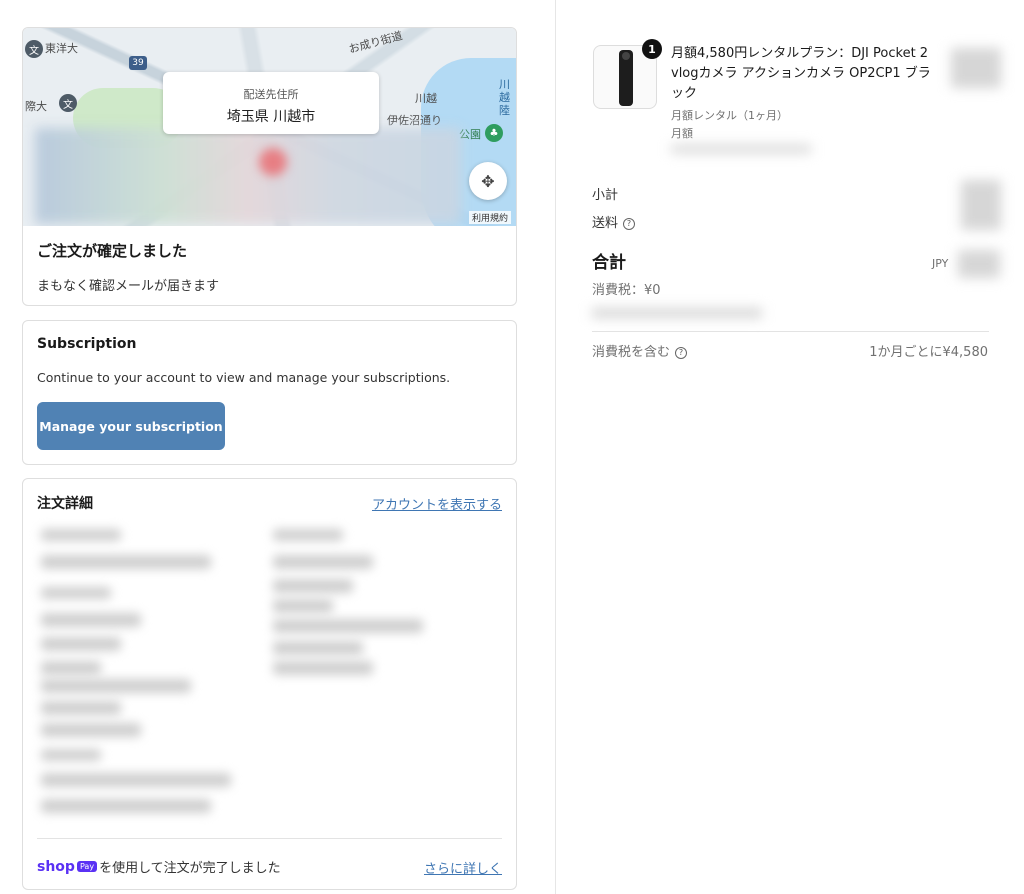  What do you see at coordinates (470, 134) in the screenshot?
I see `map-label-park: 公園` at bounding box center [470, 134].